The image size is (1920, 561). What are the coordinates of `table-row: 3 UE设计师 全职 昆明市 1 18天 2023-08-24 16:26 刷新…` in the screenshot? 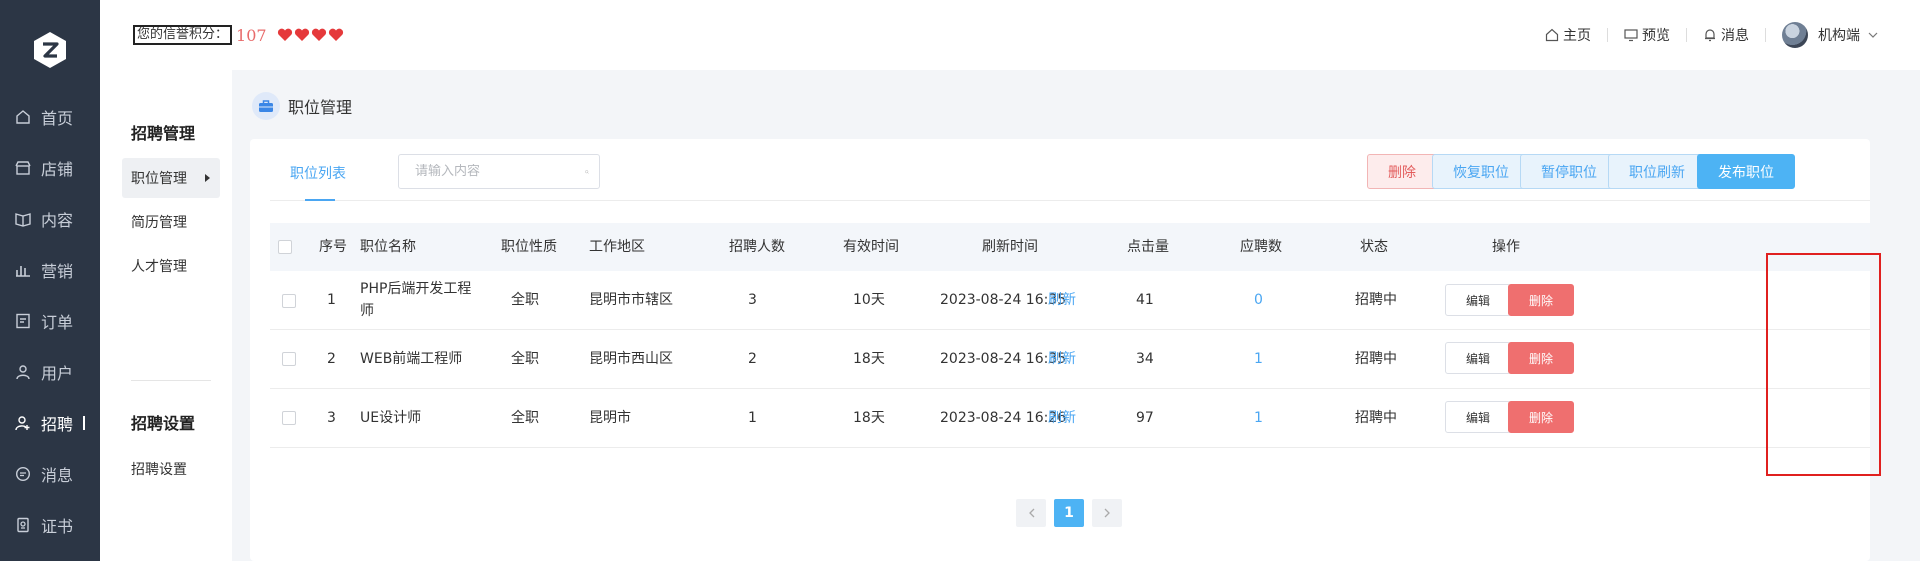 It's located at (1070, 418).